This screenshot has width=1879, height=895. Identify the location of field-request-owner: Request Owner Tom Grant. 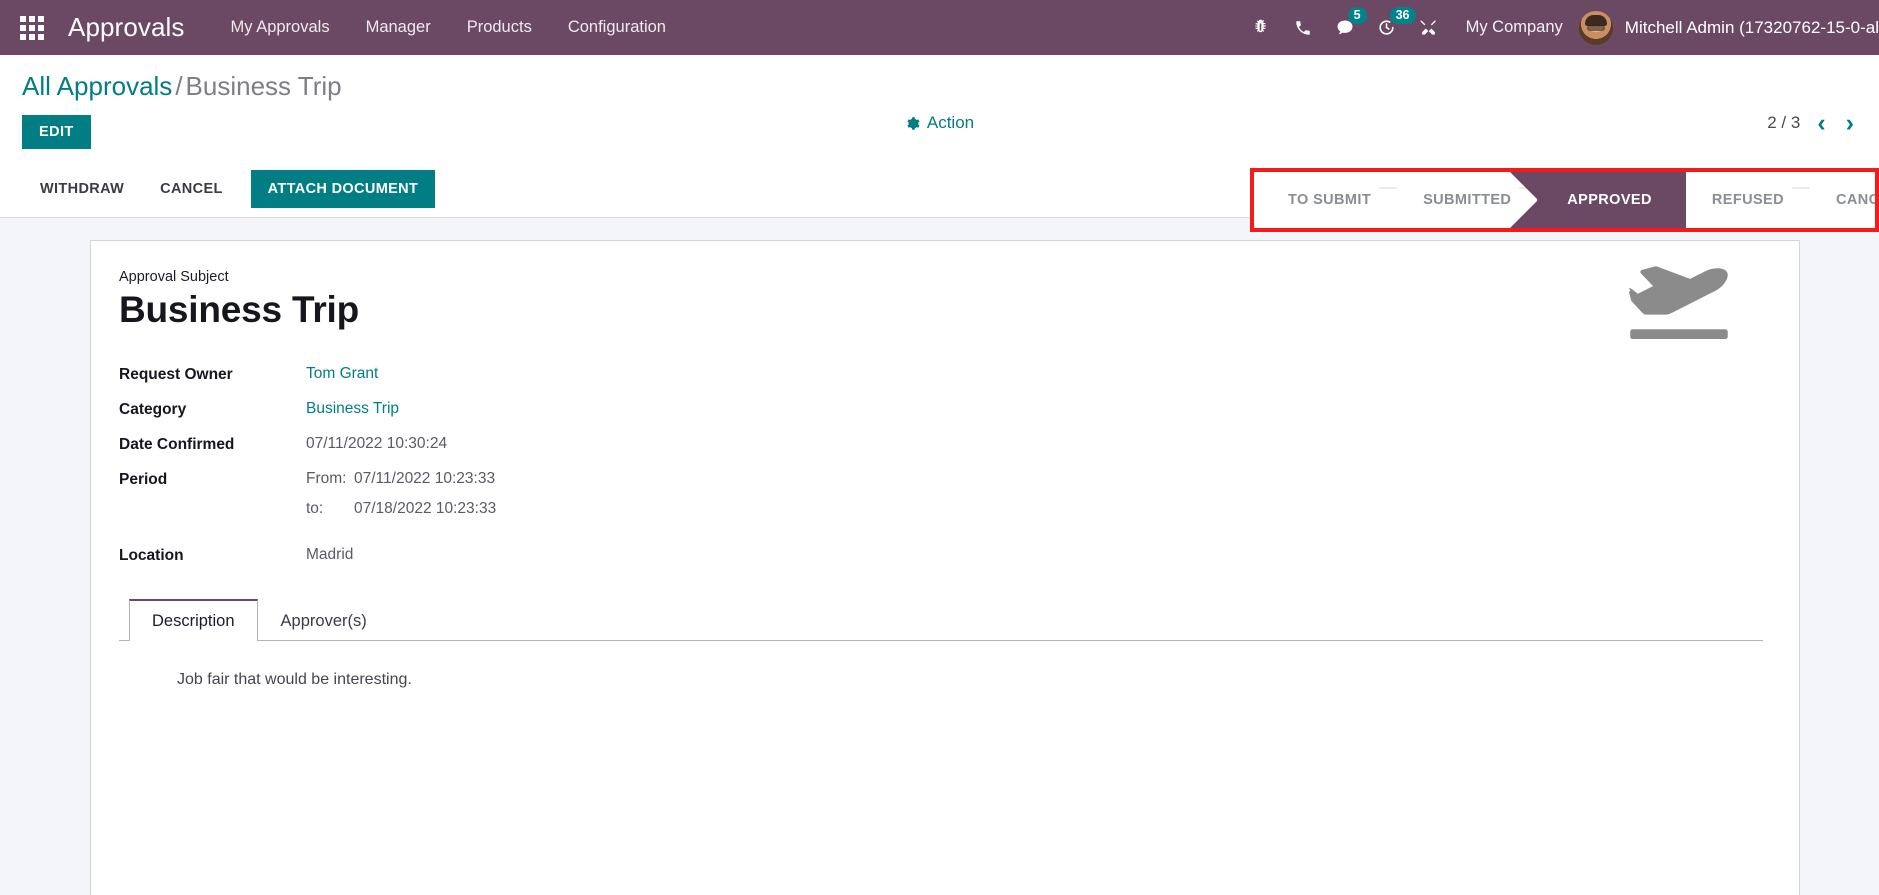
(941, 374).